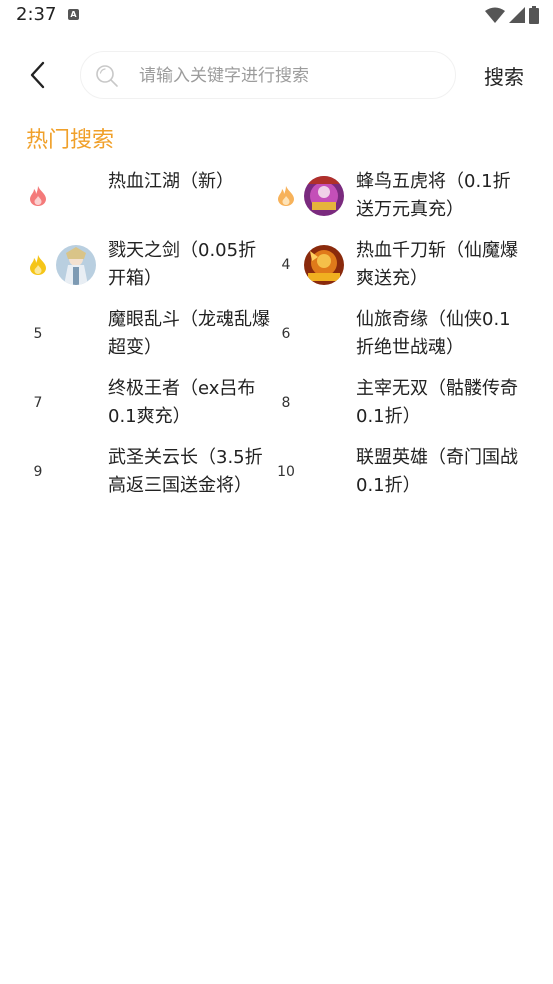 This screenshot has width=553, height=984. What do you see at coordinates (433, 195) in the screenshot?
I see `game-name: 蜂鸟五虎将（0.1折送万元真充）` at bounding box center [433, 195].